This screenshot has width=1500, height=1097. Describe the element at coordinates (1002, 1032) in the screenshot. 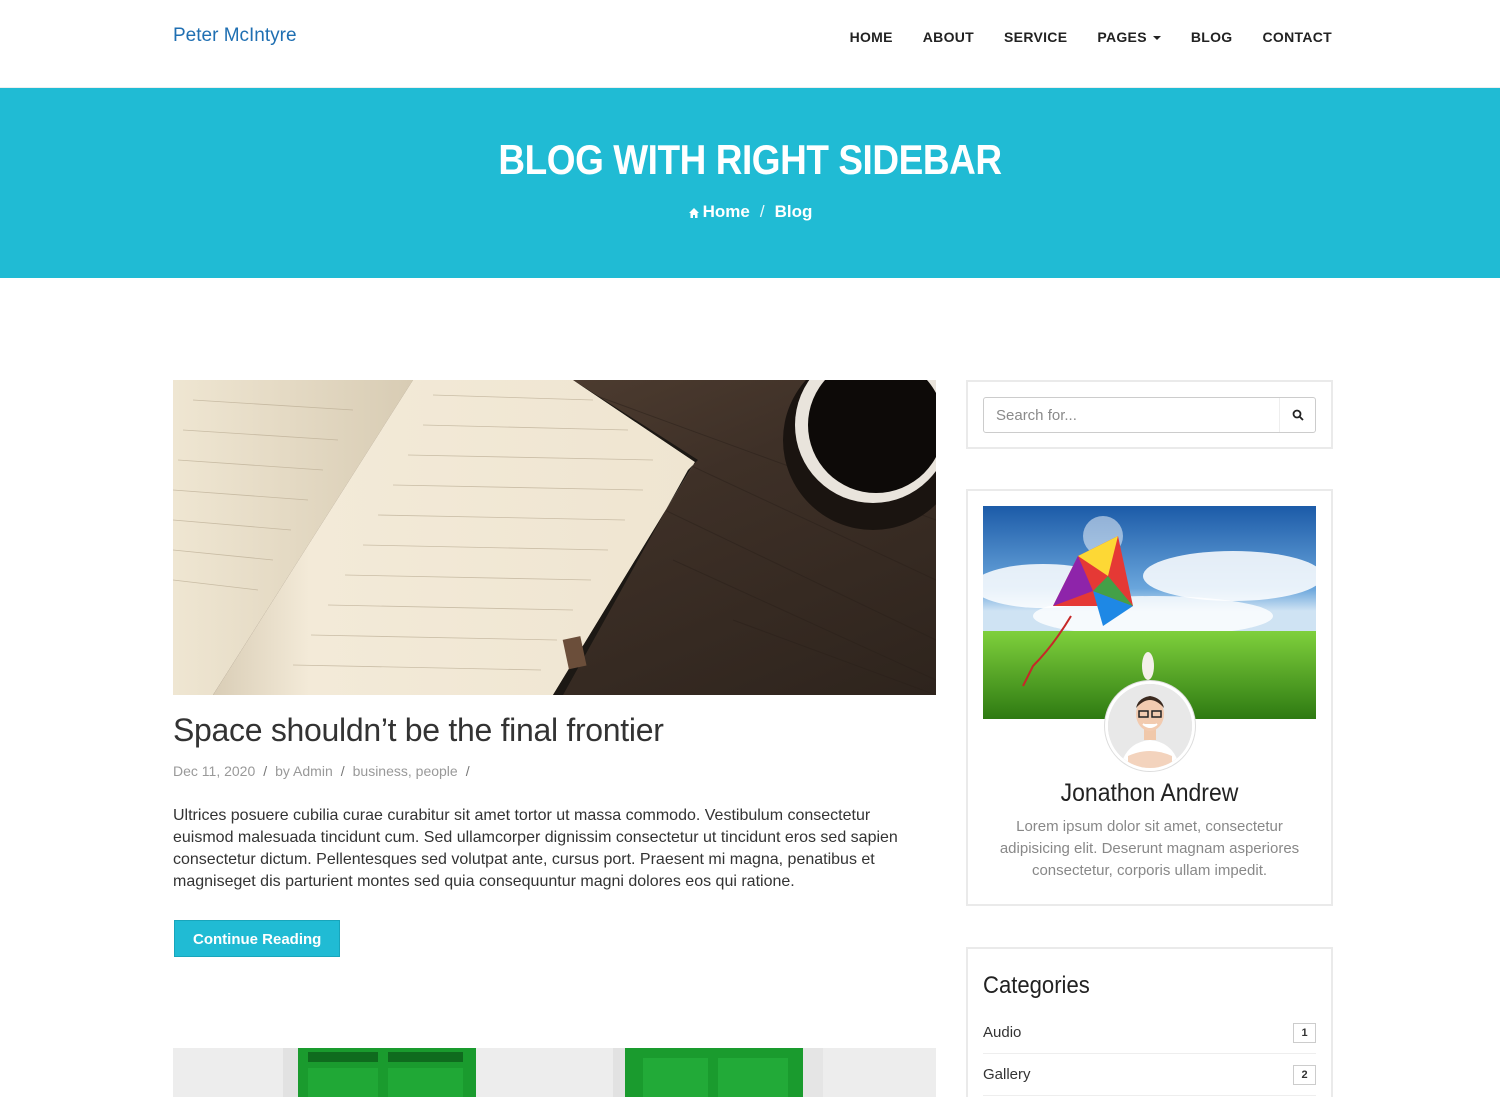

I see `category-label: Audio` at that location.